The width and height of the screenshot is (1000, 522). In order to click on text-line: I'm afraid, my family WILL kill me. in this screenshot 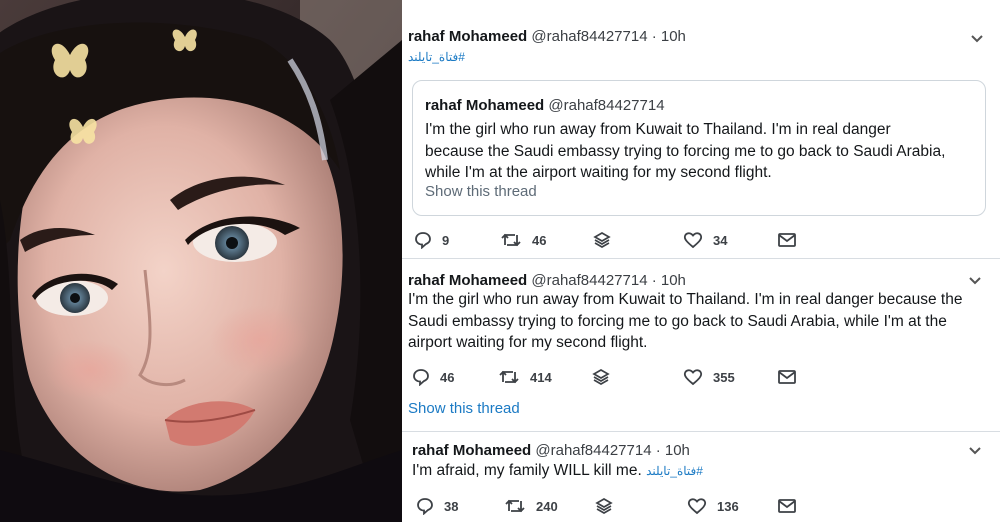, I will do `click(527, 470)`.